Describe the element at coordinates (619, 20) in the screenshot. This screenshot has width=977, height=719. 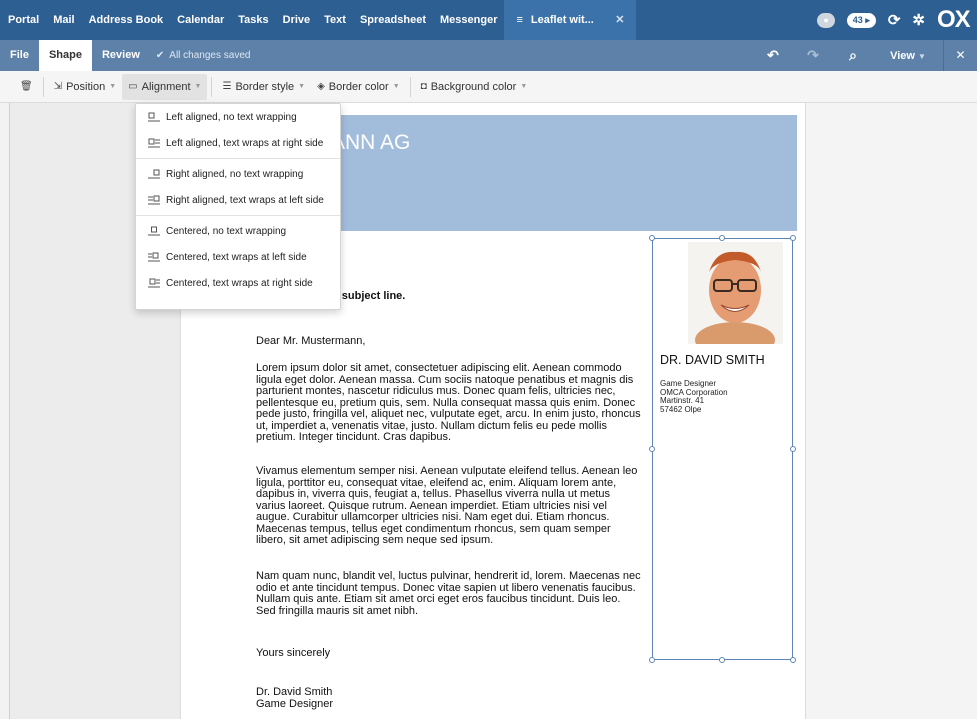
I see `close-tab-icon: ✕` at that location.